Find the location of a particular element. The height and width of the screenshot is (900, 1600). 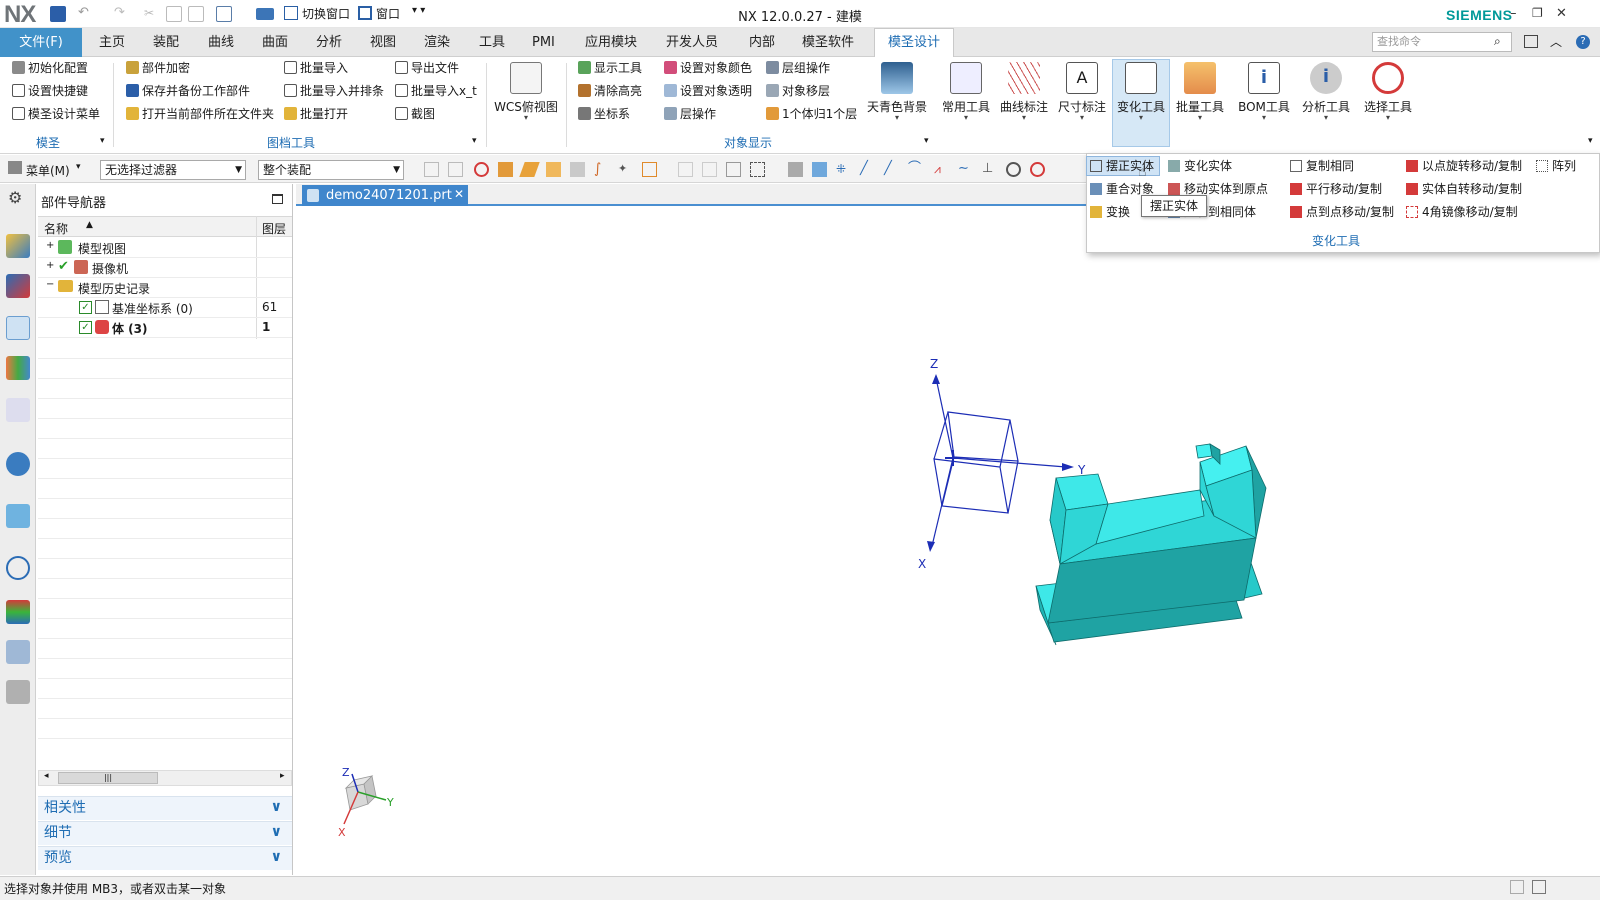

move-layer-button: 对象移层 is located at coordinates (798, 91).